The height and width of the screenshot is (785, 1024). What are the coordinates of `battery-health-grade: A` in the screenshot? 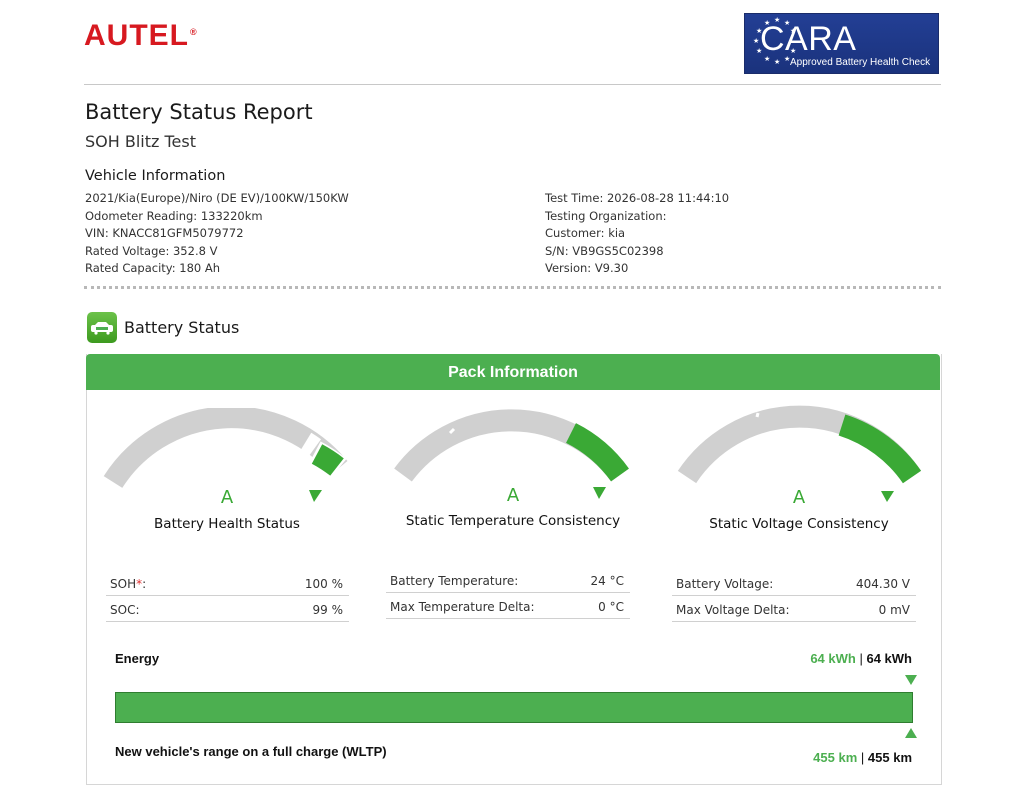 It's located at (227, 497).